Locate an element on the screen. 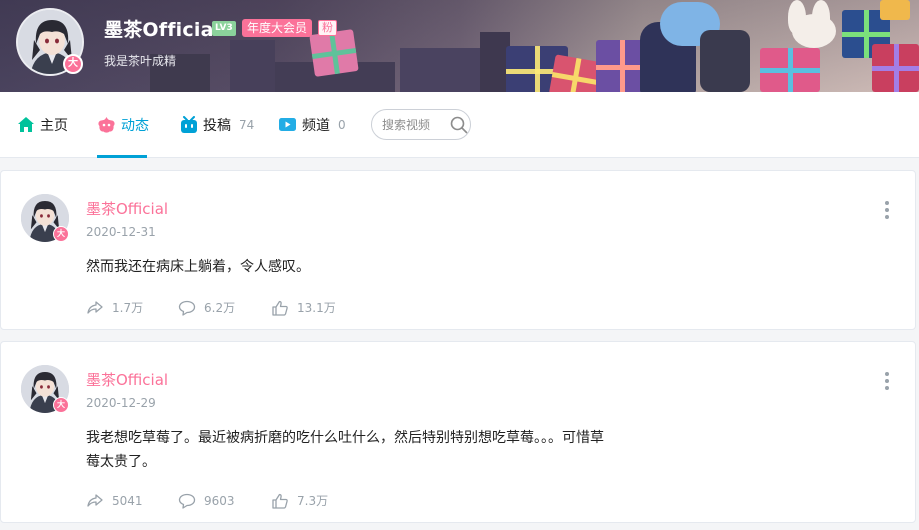  search-box is located at coordinates (421, 124).